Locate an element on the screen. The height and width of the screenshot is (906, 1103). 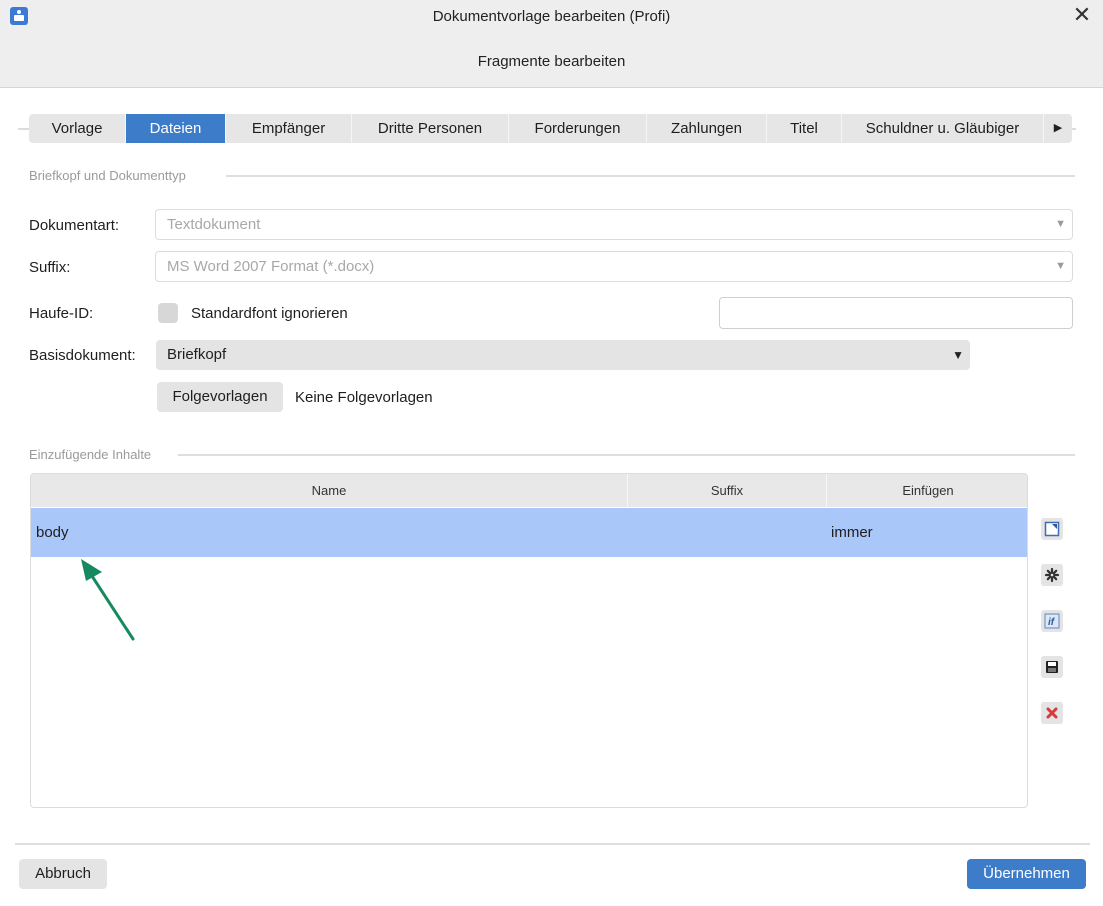
suffix-label: Suffix: is located at coordinates (50, 267).